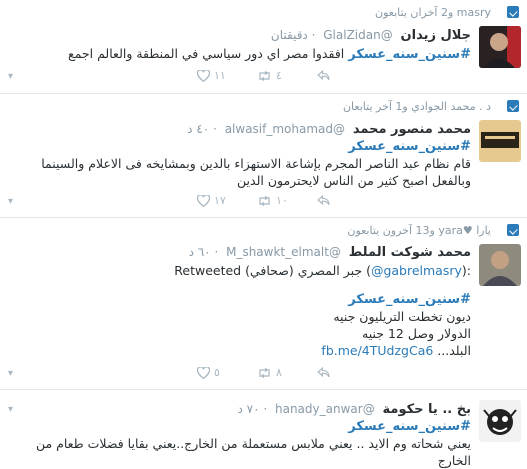 The width and height of the screenshot is (527, 469). Describe the element at coordinates (279, 372) in the screenshot. I see `retweet-count: ٨` at that location.